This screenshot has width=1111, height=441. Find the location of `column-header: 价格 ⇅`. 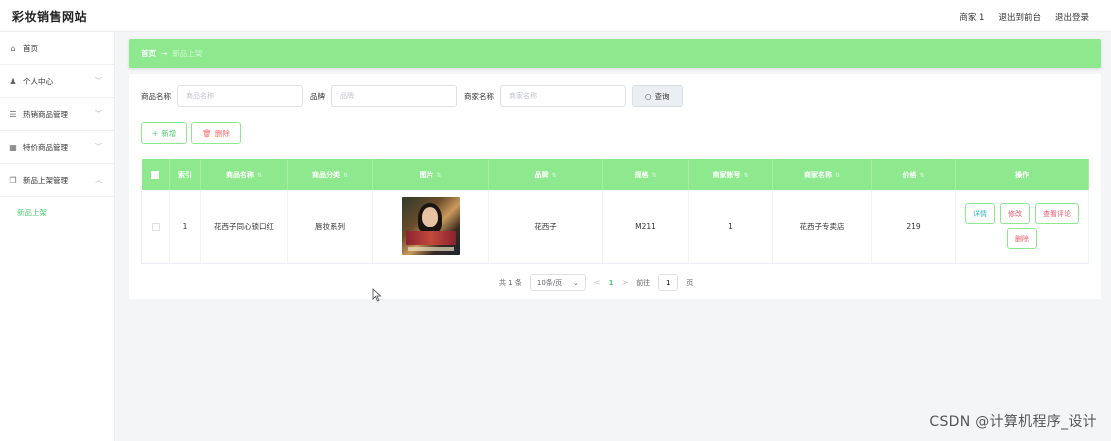

column-header: 价格 ⇅ is located at coordinates (913, 174).